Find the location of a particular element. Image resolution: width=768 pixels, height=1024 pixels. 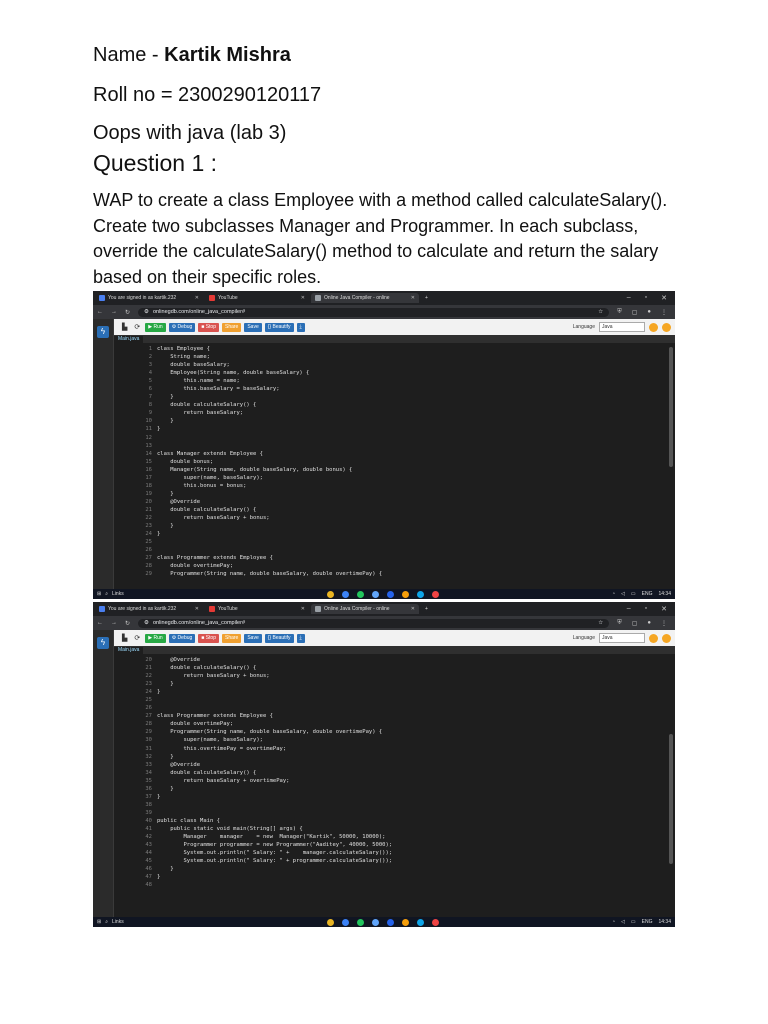

code-line: 34 double calculateSalary() { is located at coordinates (394, 773).